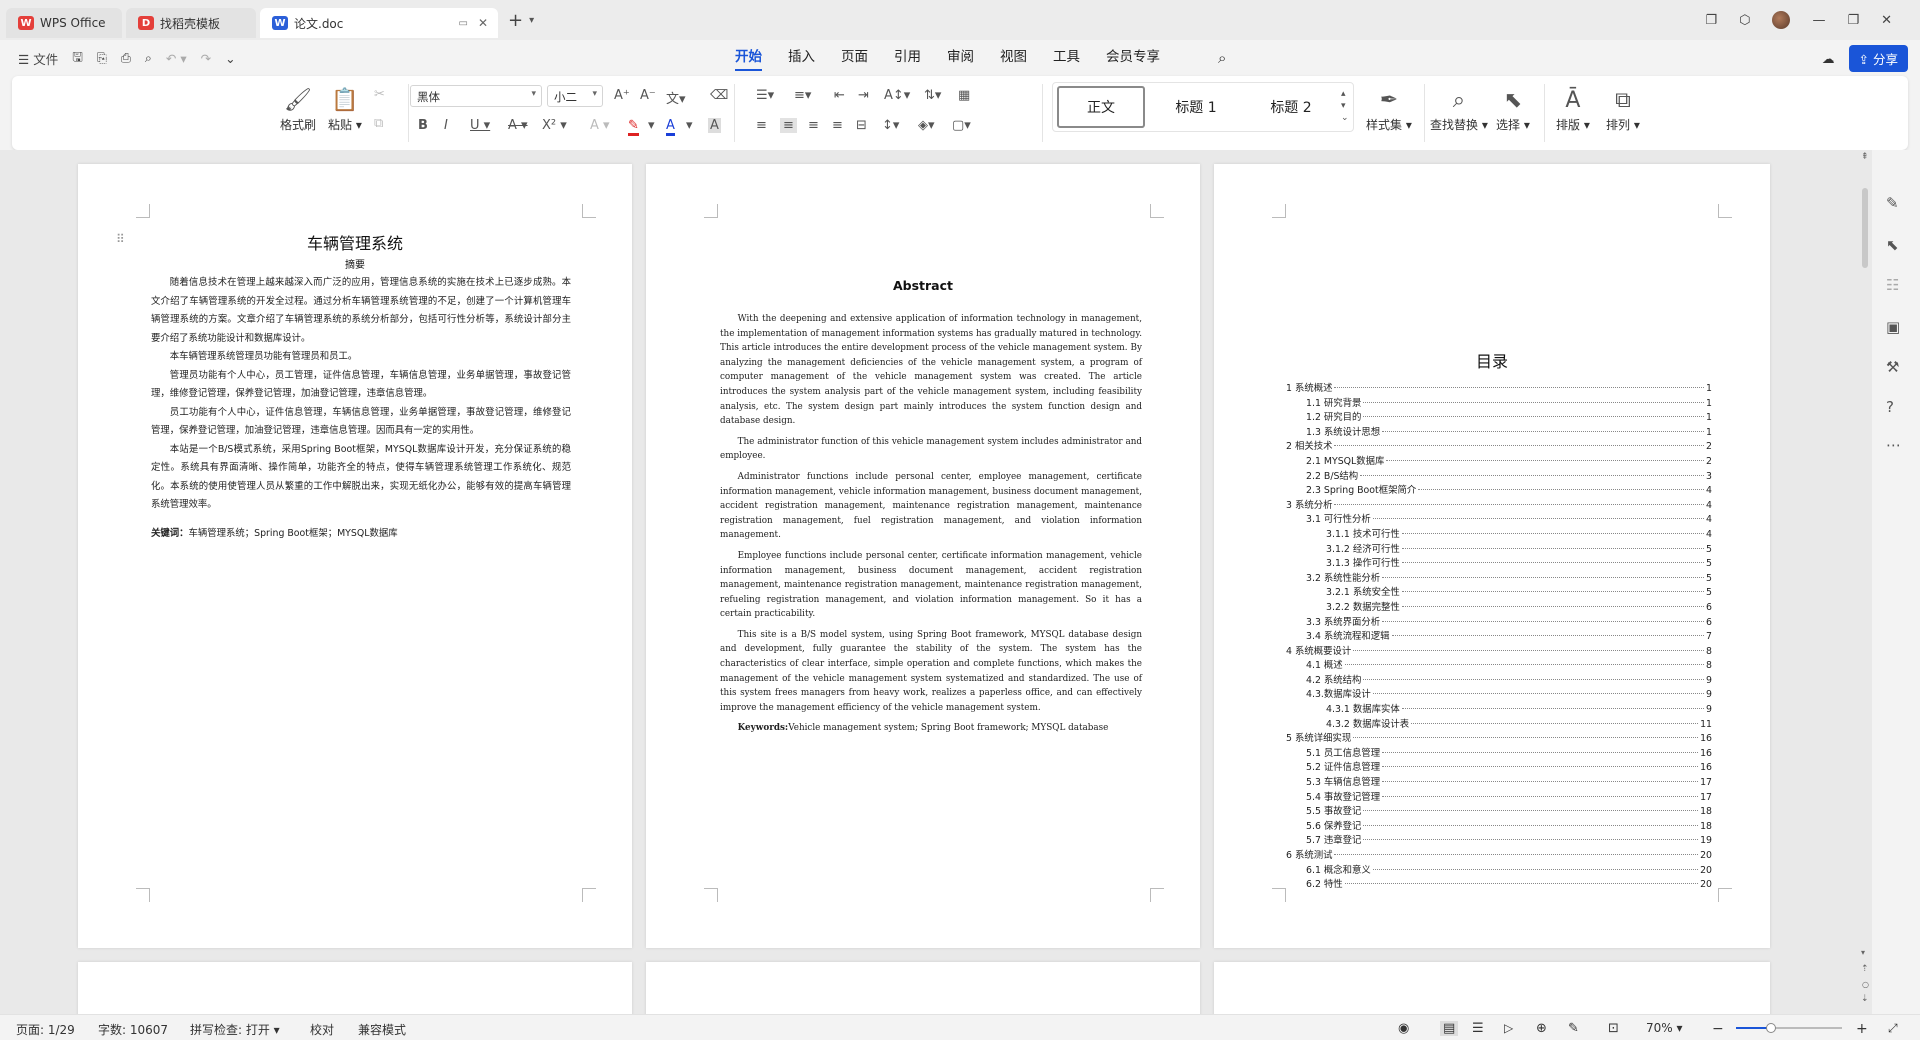 Image resolution: width=1920 pixels, height=1040 pixels. I want to click on close-tab-icon: ✕, so click(483, 23).